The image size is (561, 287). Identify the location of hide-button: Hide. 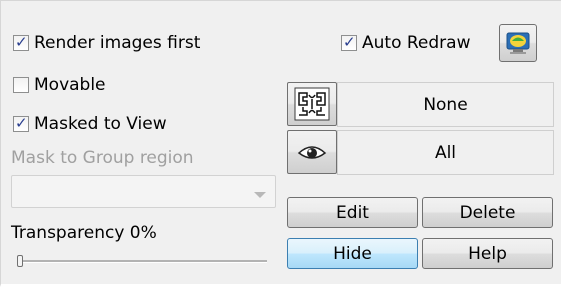
(352, 253).